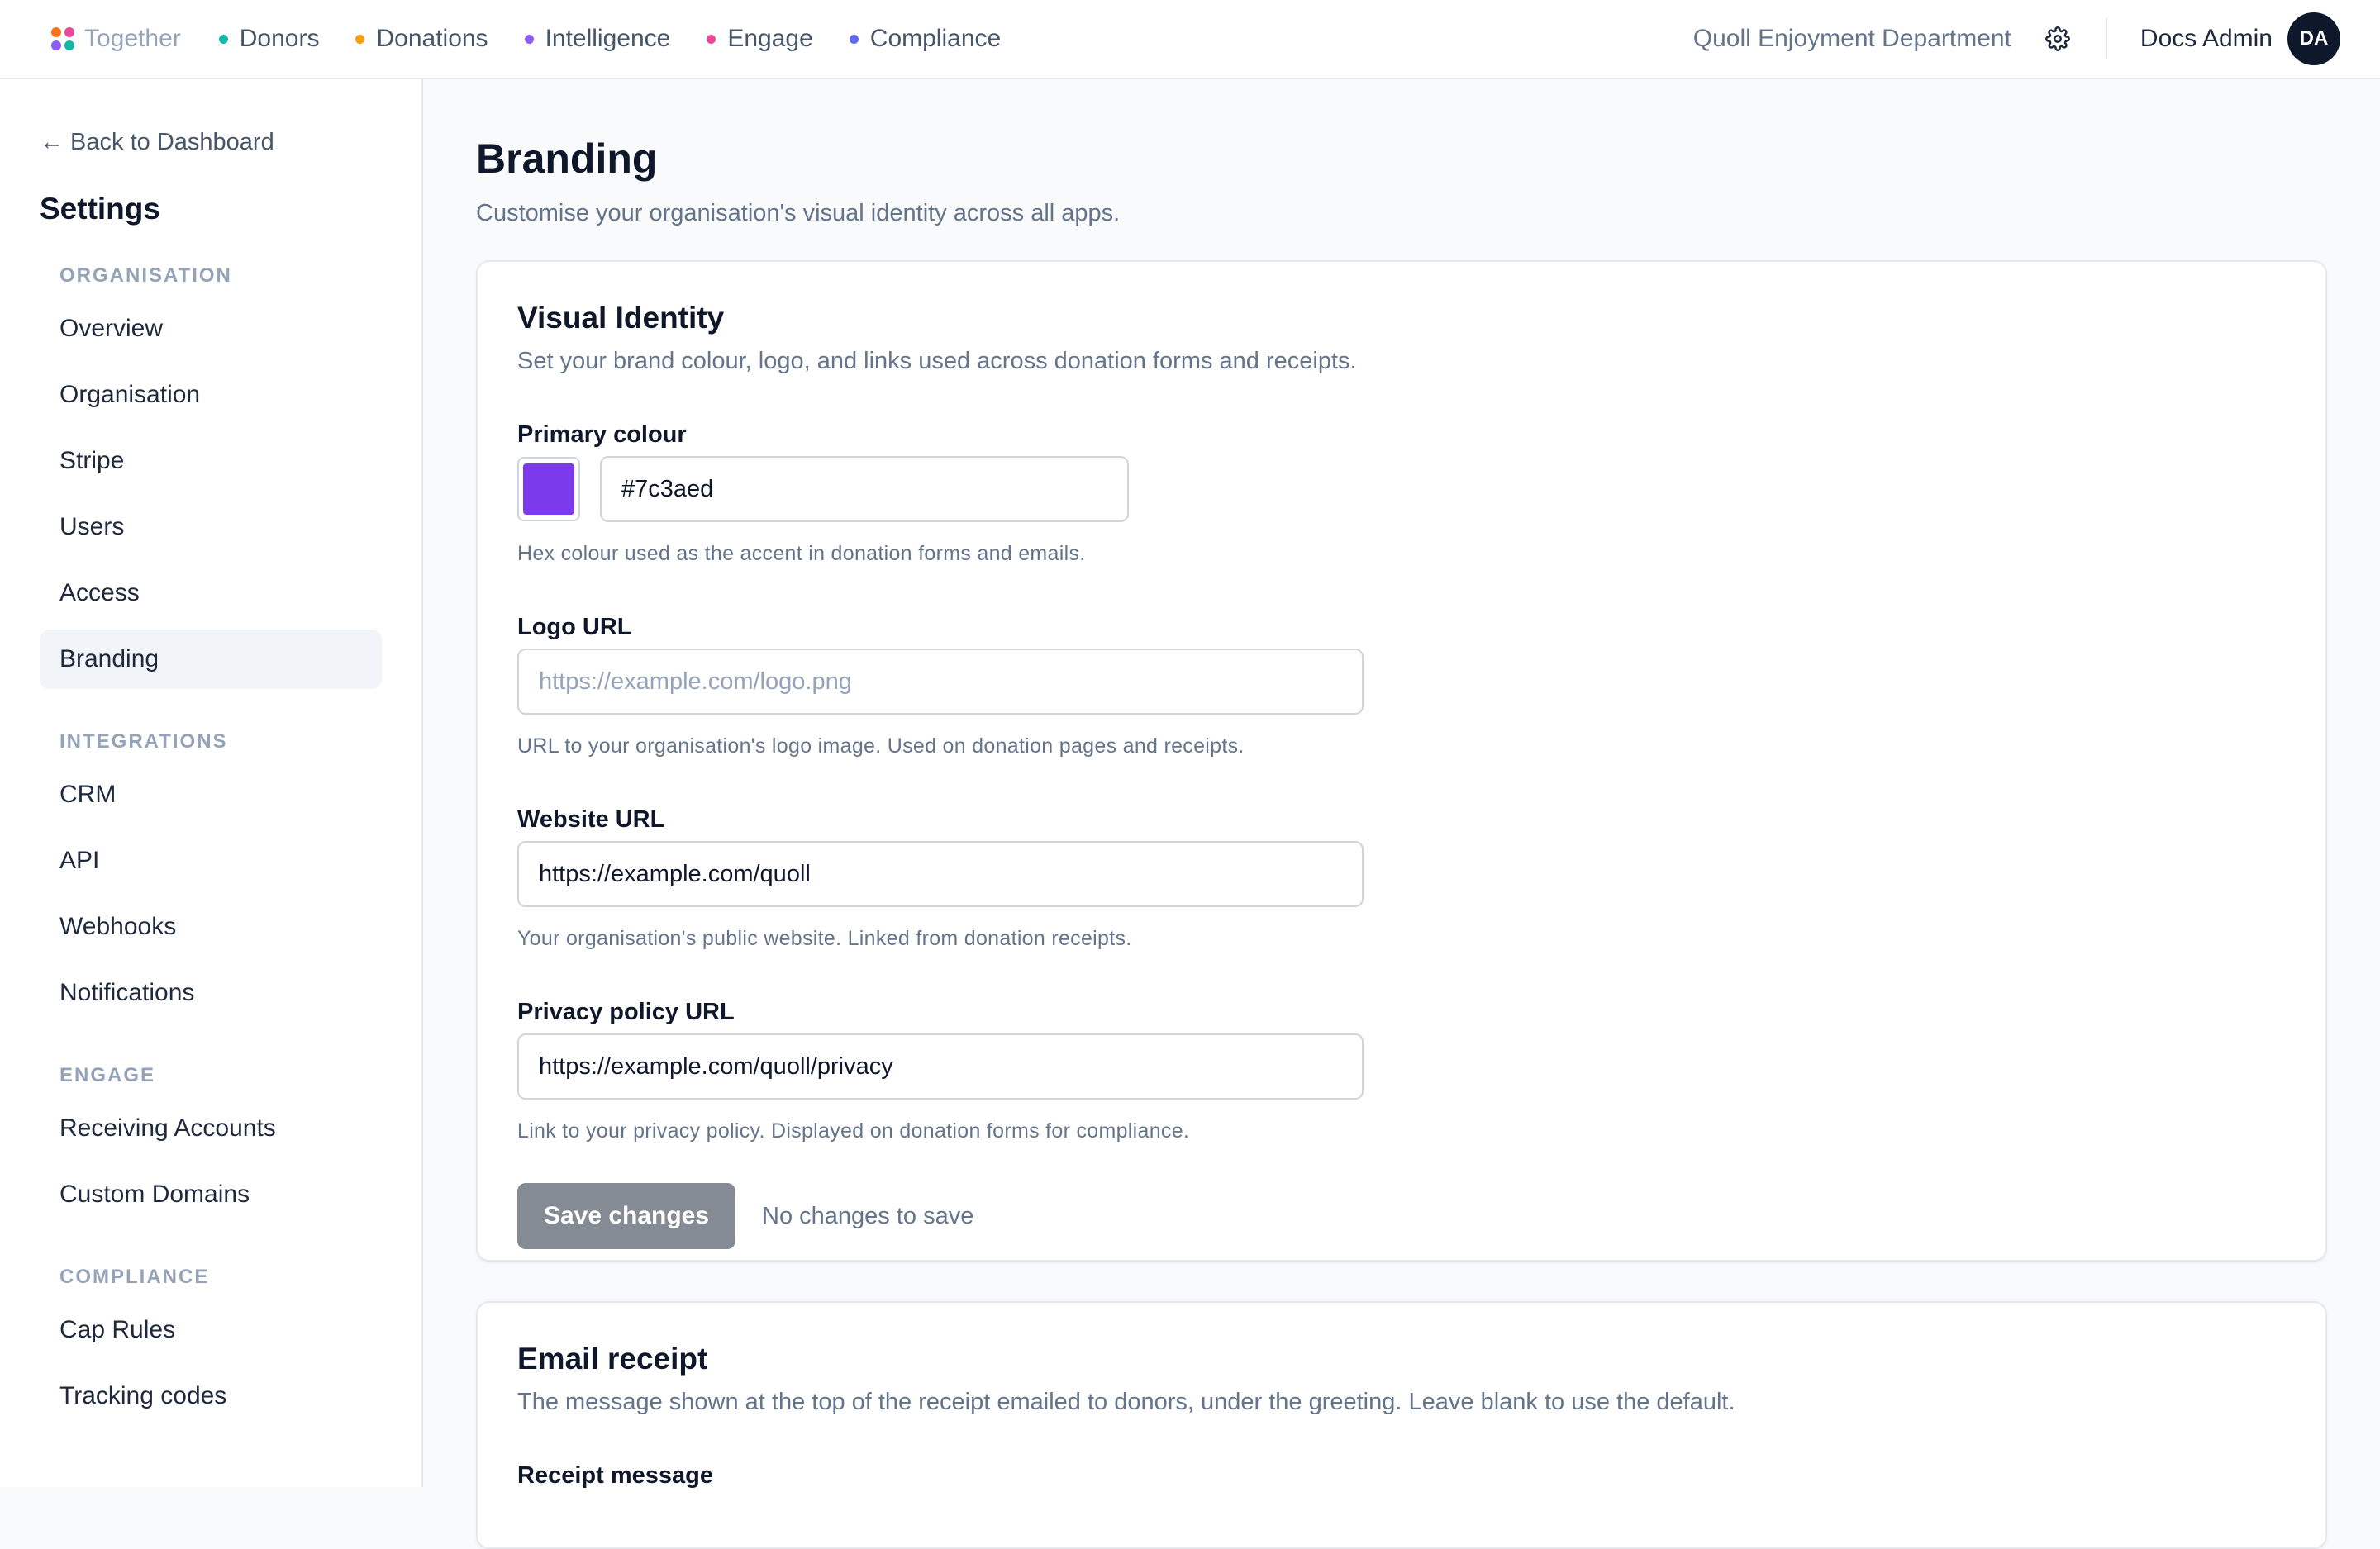 The height and width of the screenshot is (1549, 2380). I want to click on nav-item-label: Engage, so click(770, 38).